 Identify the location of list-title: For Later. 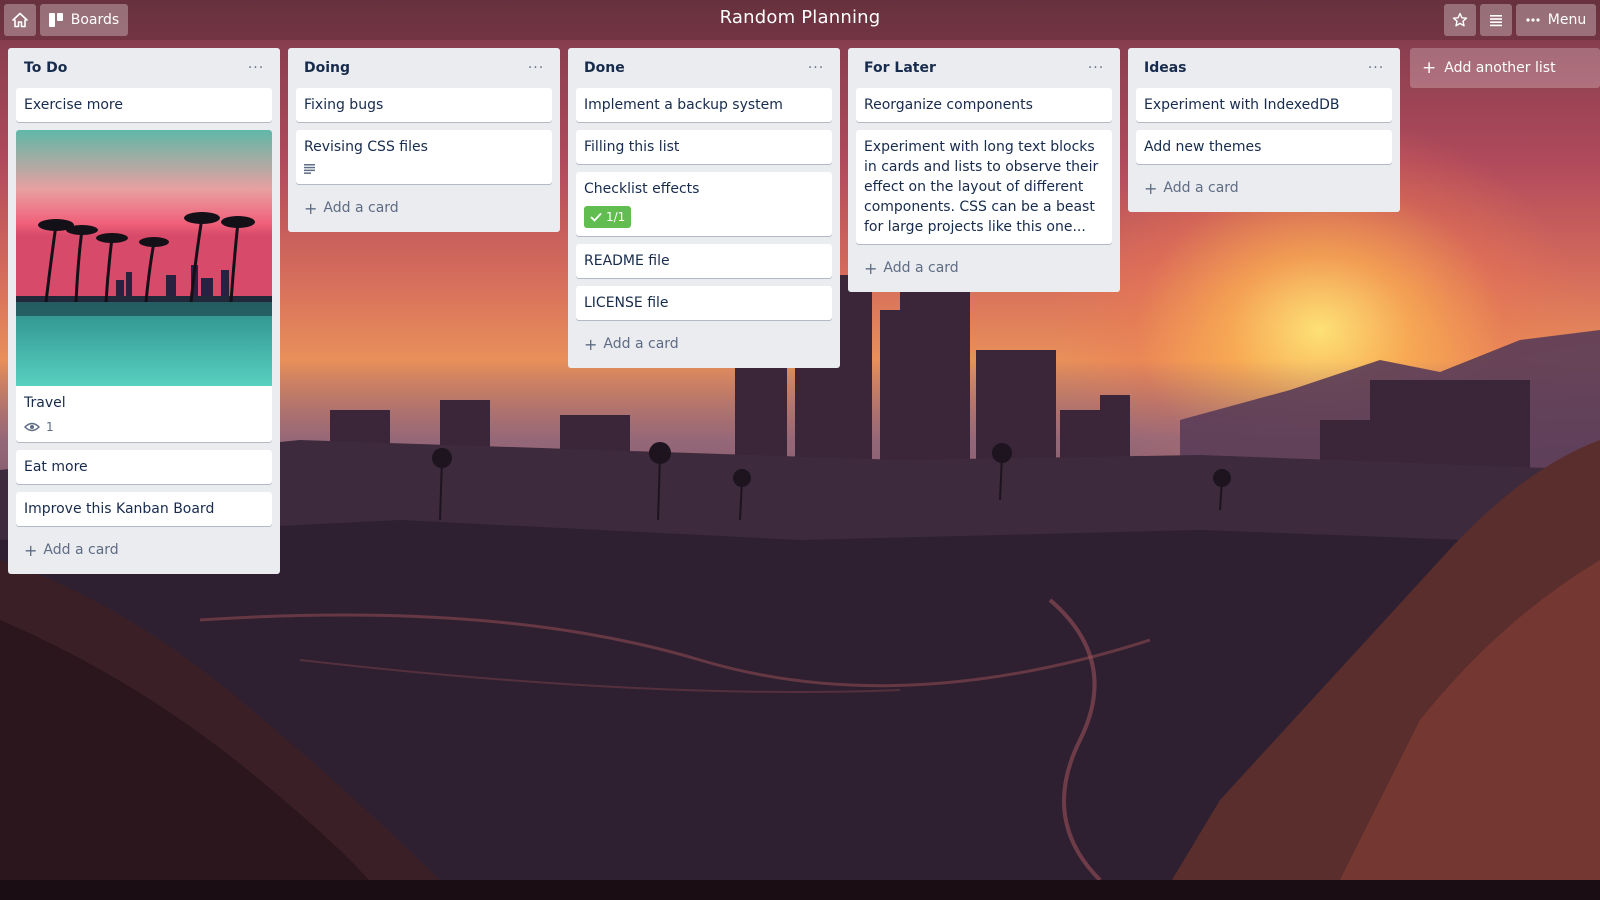
(900, 68).